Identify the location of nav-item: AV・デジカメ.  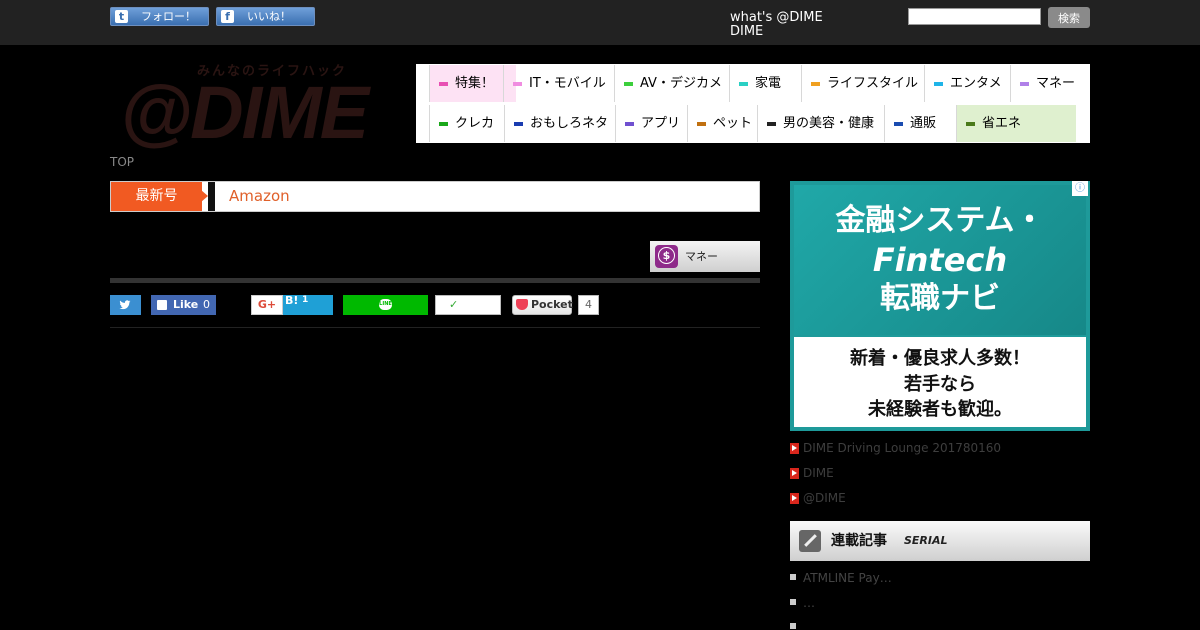
(671, 83).